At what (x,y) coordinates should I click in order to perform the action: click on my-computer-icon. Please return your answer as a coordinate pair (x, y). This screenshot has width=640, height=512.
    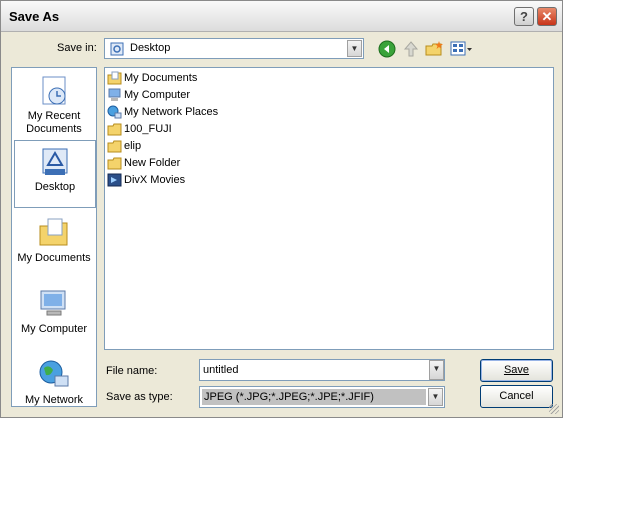
    Looking at the image, I should click on (53, 303).